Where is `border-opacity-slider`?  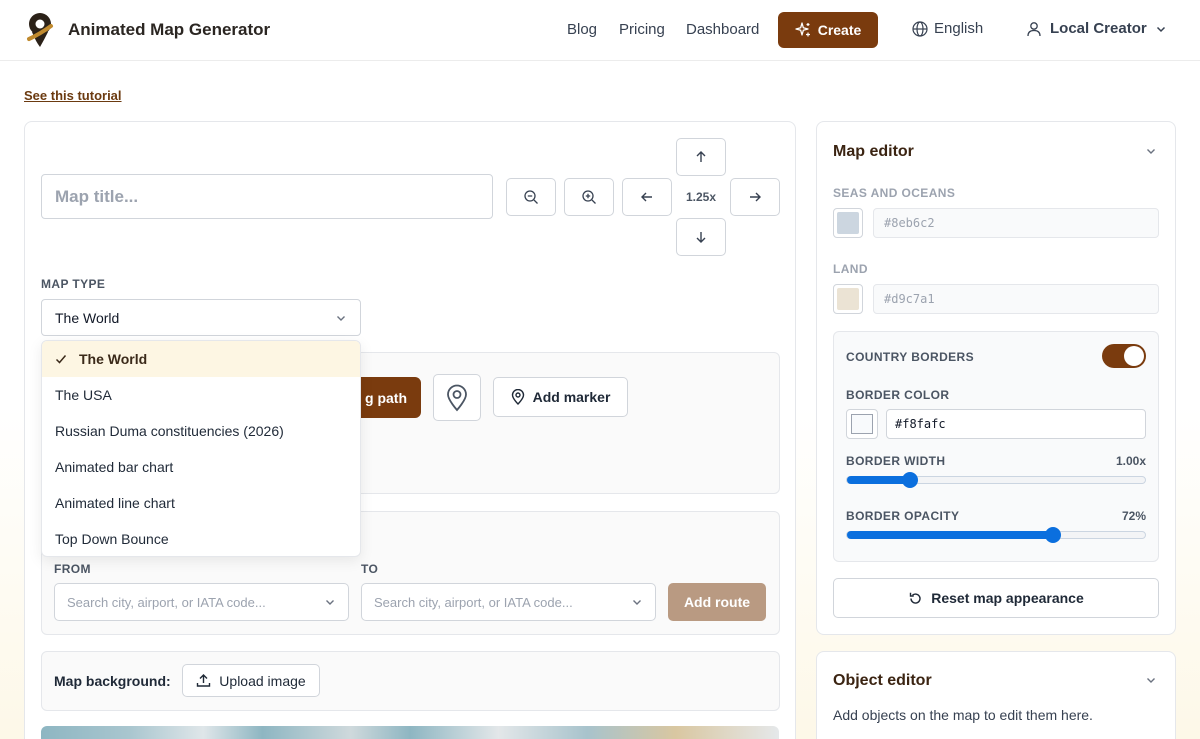
border-opacity-slider is located at coordinates (996, 535).